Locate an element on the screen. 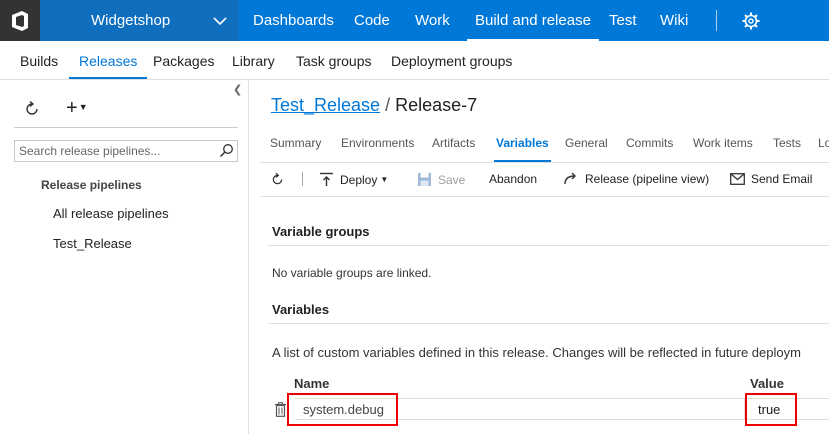  subnav-releases: Releases is located at coordinates (108, 66).